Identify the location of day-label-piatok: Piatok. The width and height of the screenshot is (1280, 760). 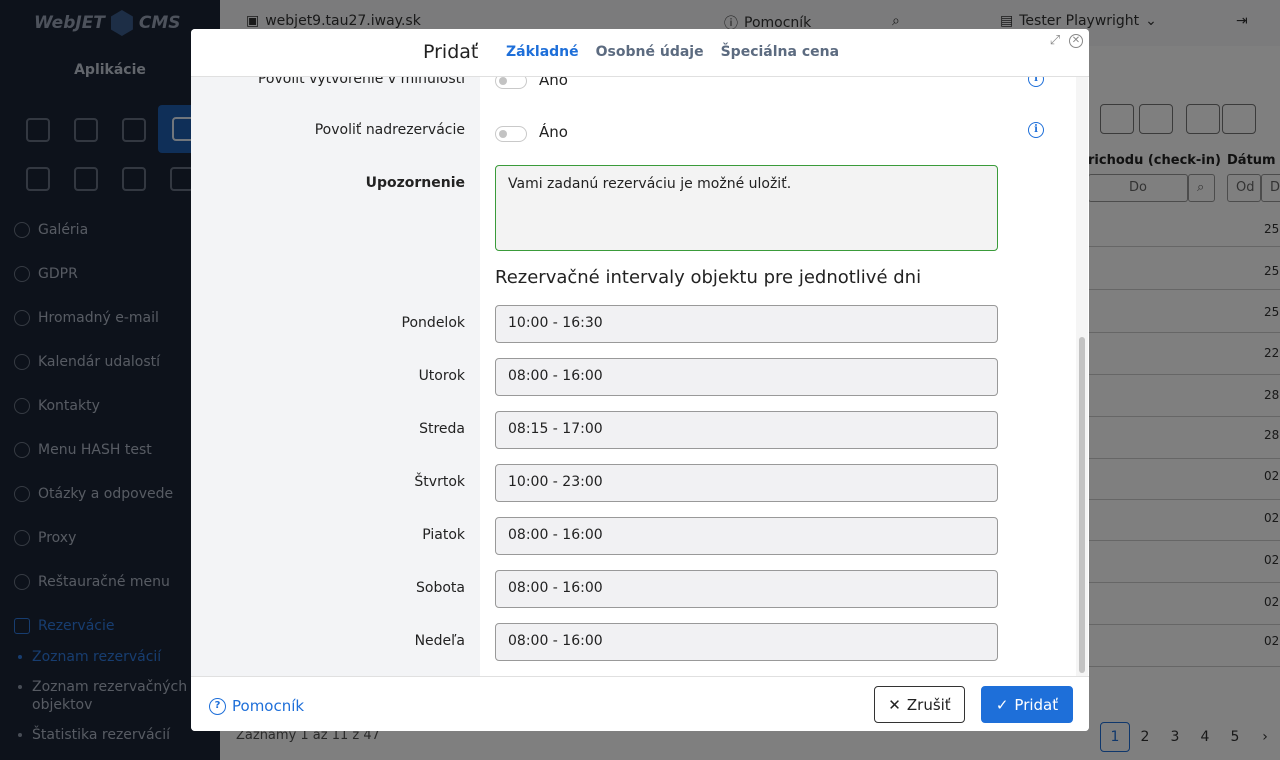
(443, 535).